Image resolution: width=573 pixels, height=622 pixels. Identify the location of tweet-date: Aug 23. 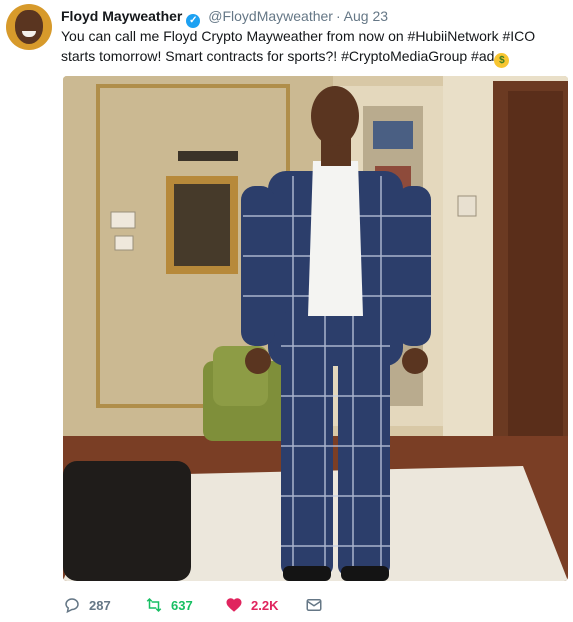
(366, 16).